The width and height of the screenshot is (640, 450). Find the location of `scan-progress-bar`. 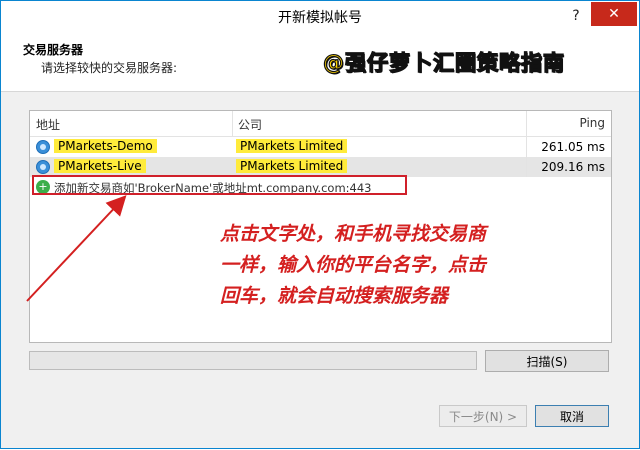

scan-progress-bar is located at coordinates (253, 360).